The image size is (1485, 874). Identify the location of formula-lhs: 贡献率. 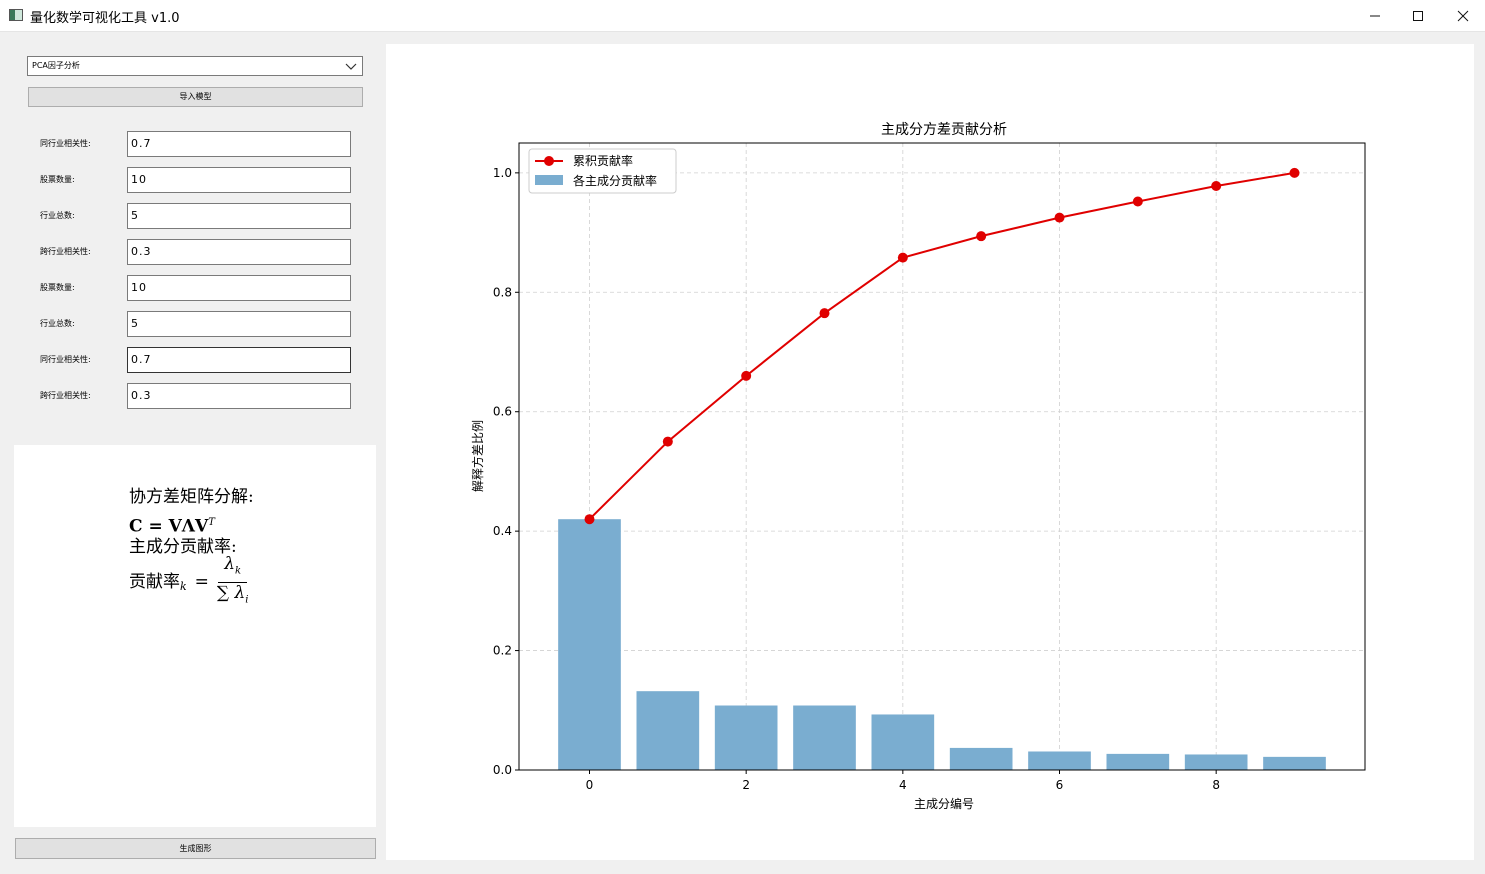
(154, 581).